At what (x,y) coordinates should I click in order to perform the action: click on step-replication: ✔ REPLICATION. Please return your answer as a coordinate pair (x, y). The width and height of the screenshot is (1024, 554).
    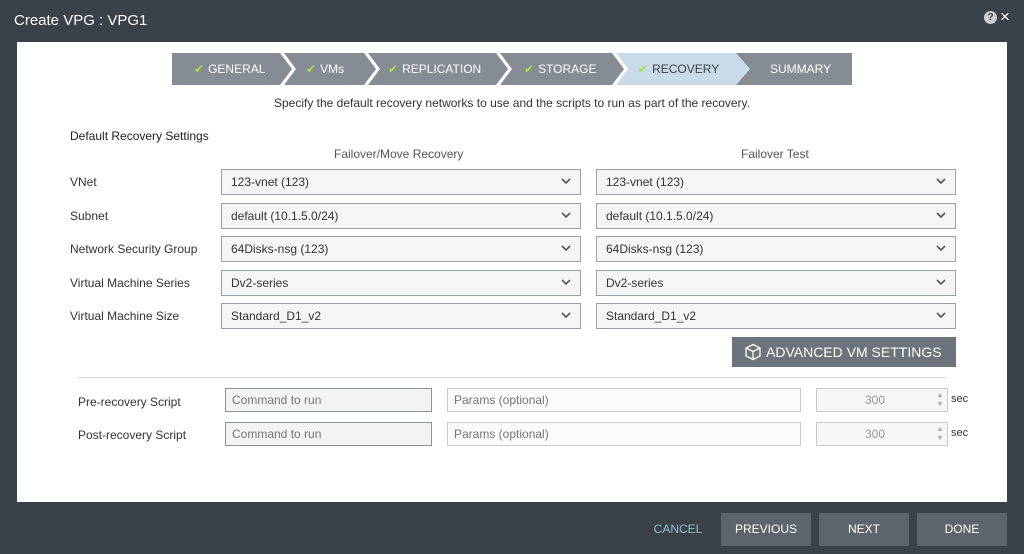
    Looking at the image, I should click on (438, 69).